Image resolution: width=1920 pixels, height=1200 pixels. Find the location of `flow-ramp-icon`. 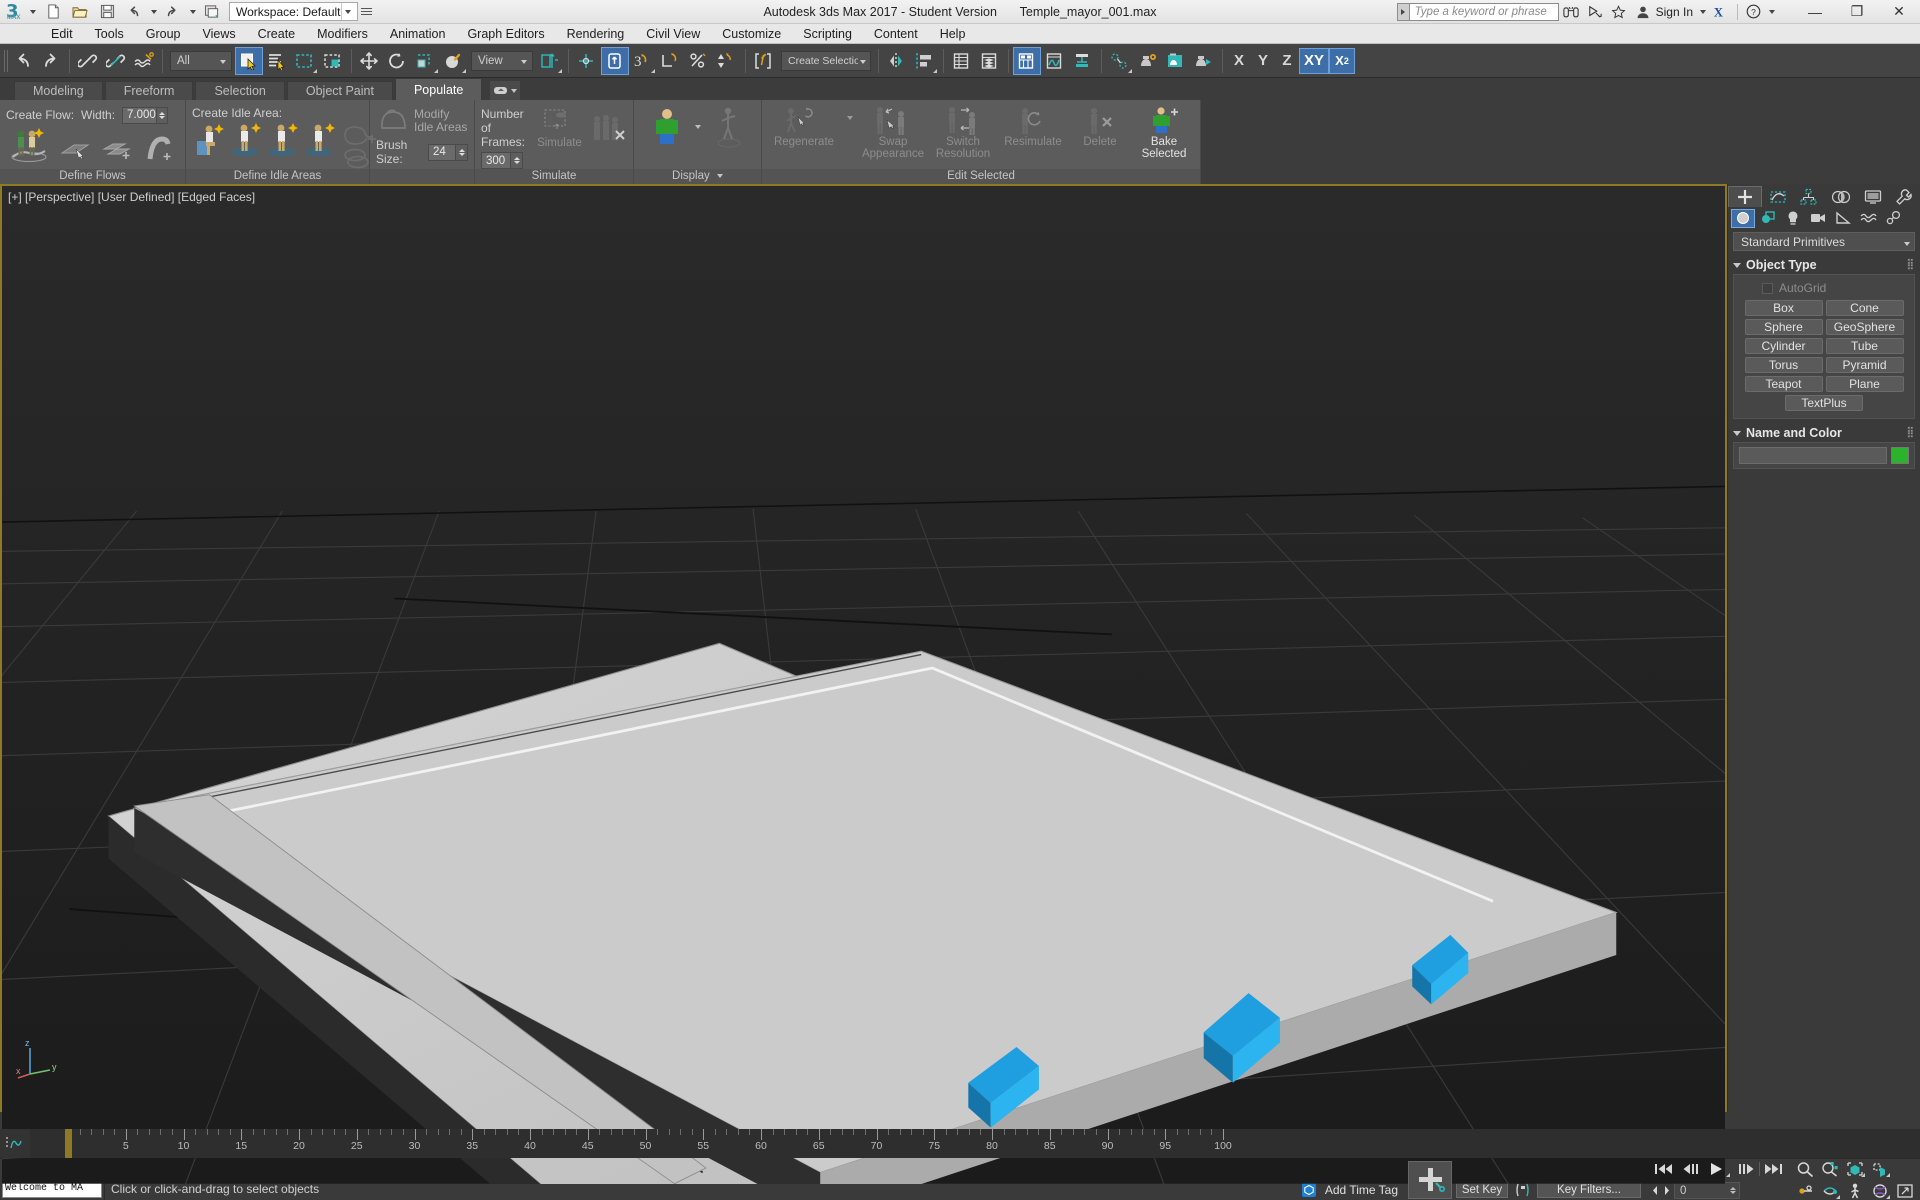

flow-ramp-icon is located at coordinates (76, 143).